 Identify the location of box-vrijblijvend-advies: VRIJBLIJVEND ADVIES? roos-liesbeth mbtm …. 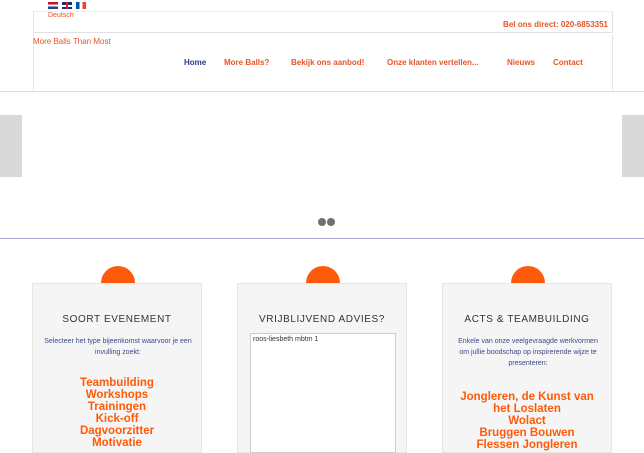
(322, 368).